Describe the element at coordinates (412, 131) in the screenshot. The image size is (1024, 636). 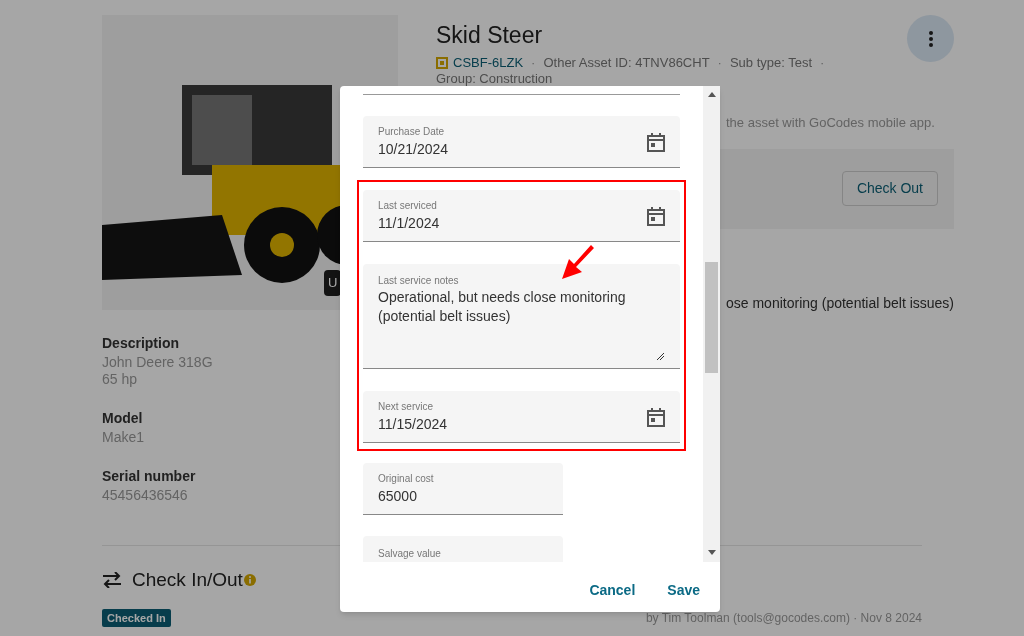
I see `field-label: Purchase Date` at that location.